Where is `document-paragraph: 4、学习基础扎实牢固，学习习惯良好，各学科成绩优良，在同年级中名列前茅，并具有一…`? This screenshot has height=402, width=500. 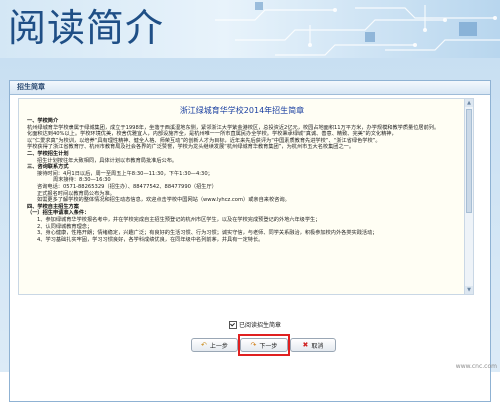
document-paragraph: 4、学习基础扎实牢固，学习习惯良好，各学科成绩优良，在同年级中名列前茅，并具有一… is located at coordinates (150, 239).